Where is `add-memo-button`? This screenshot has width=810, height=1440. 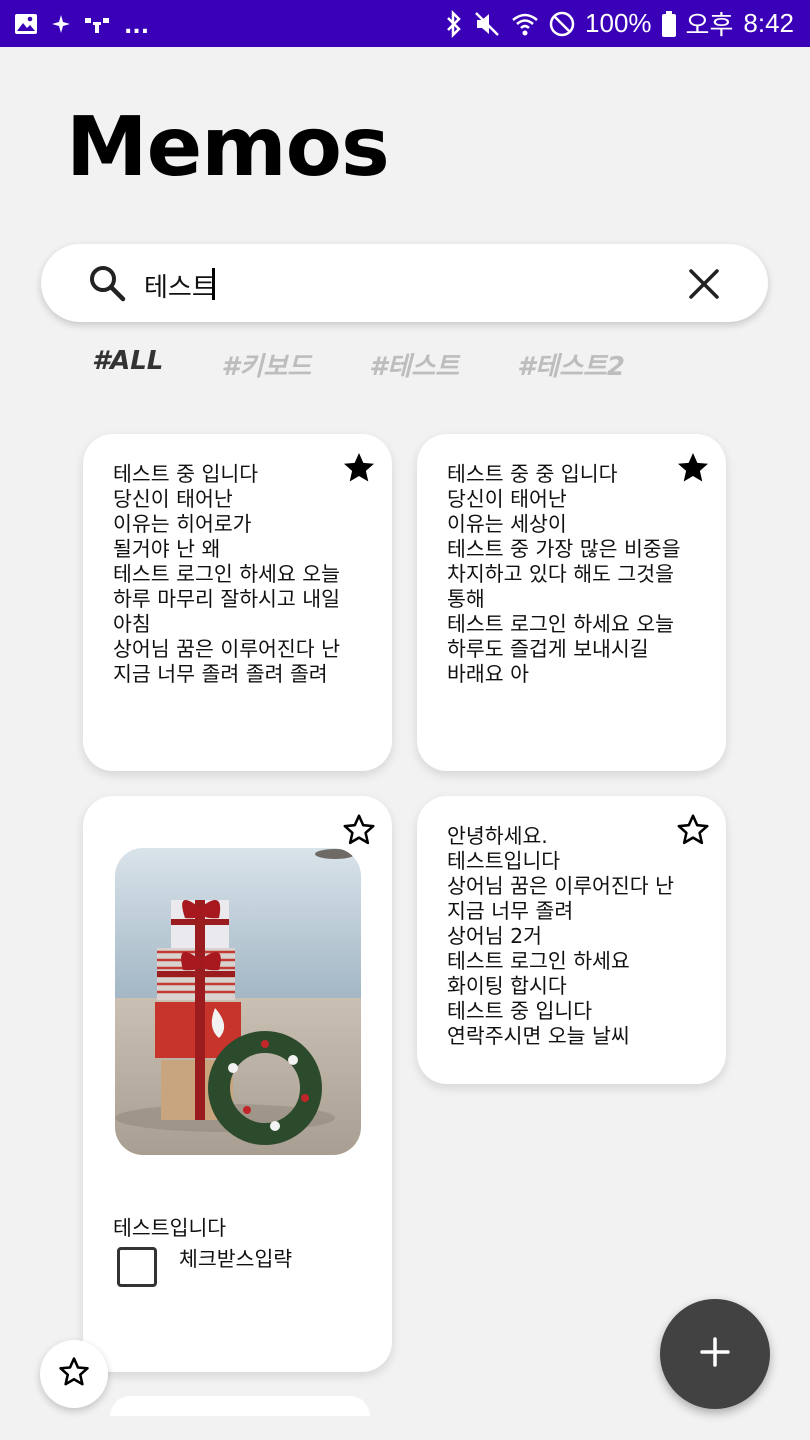
add-memo-button is located at coordinates (715, 1354).